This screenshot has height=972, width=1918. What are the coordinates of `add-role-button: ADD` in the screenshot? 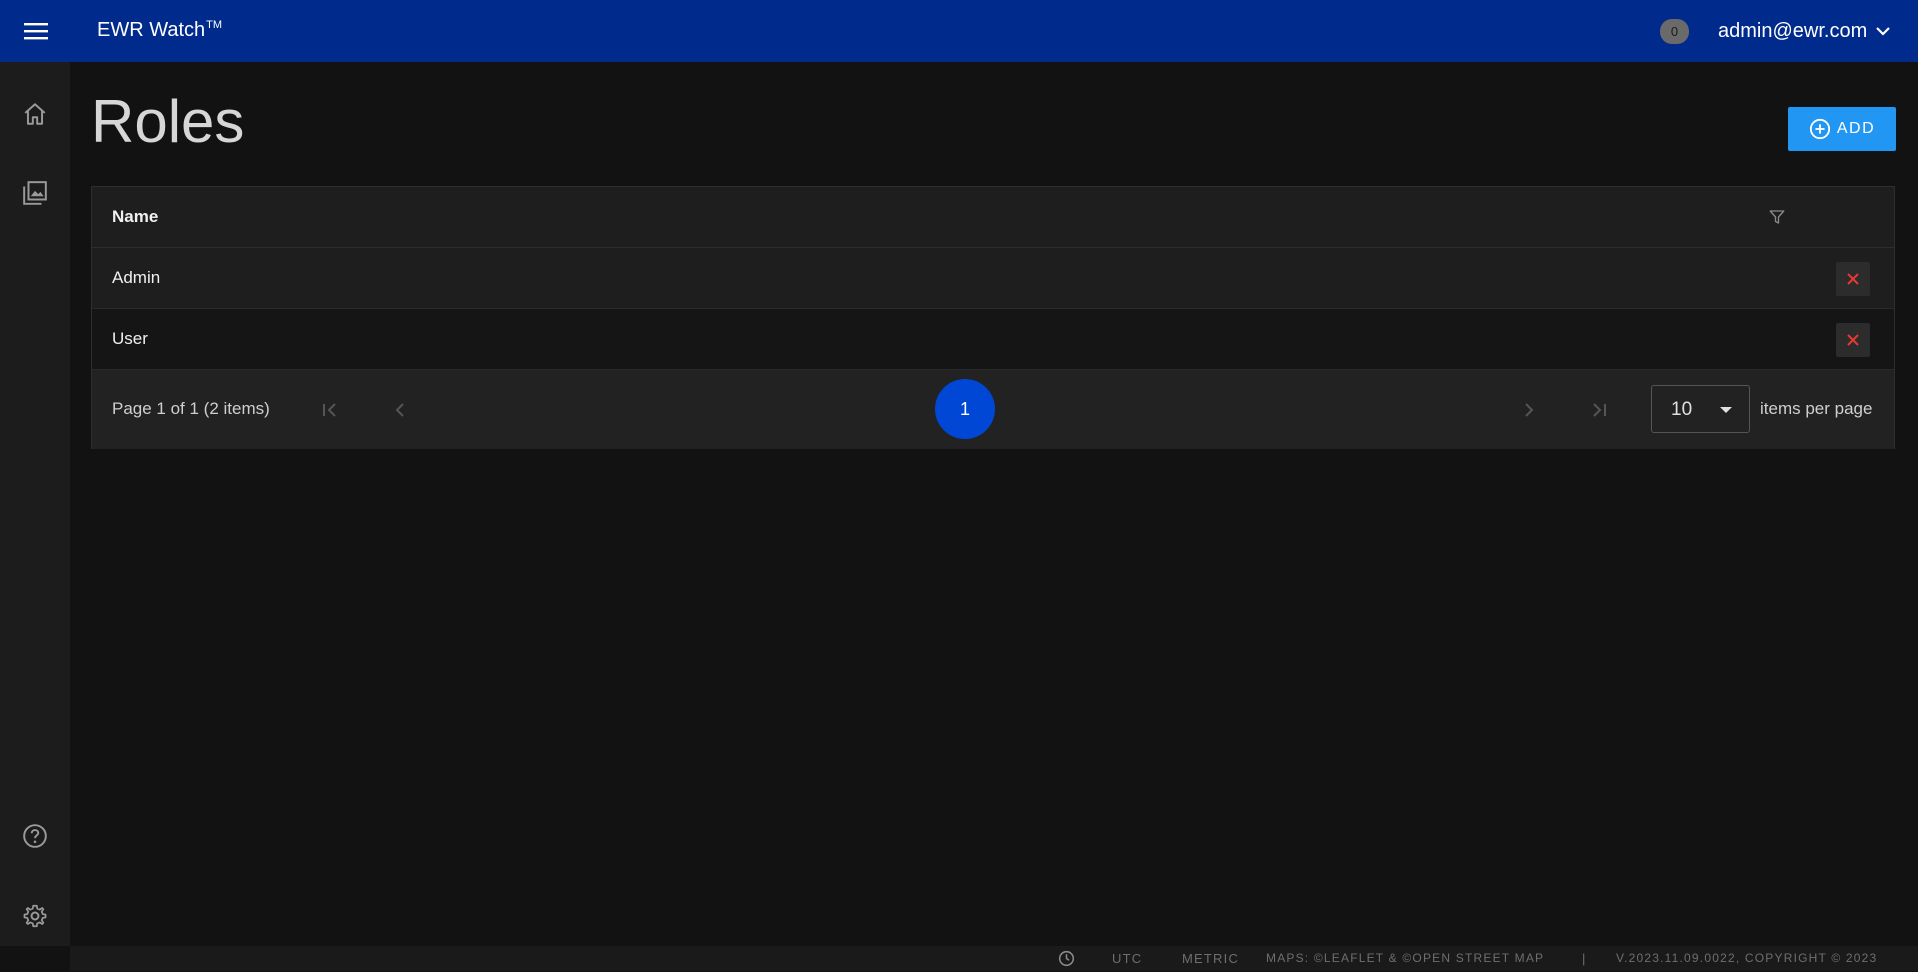 It's located at (1842, 129).